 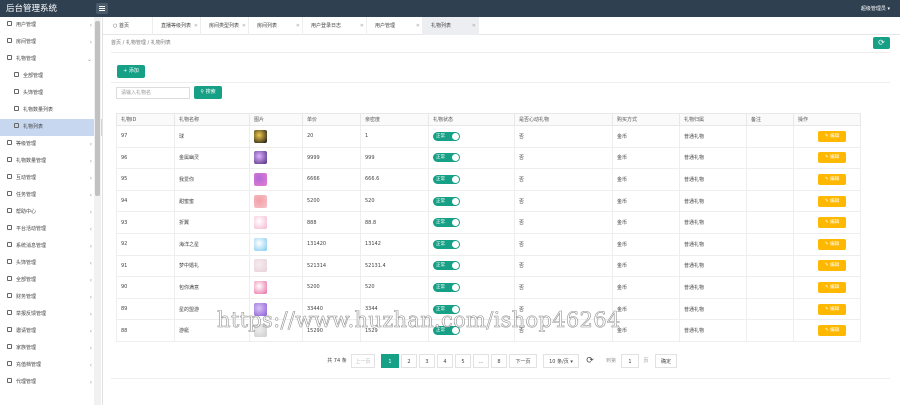 I want to click on gift-name-search-input, so click(x=153, y=93).